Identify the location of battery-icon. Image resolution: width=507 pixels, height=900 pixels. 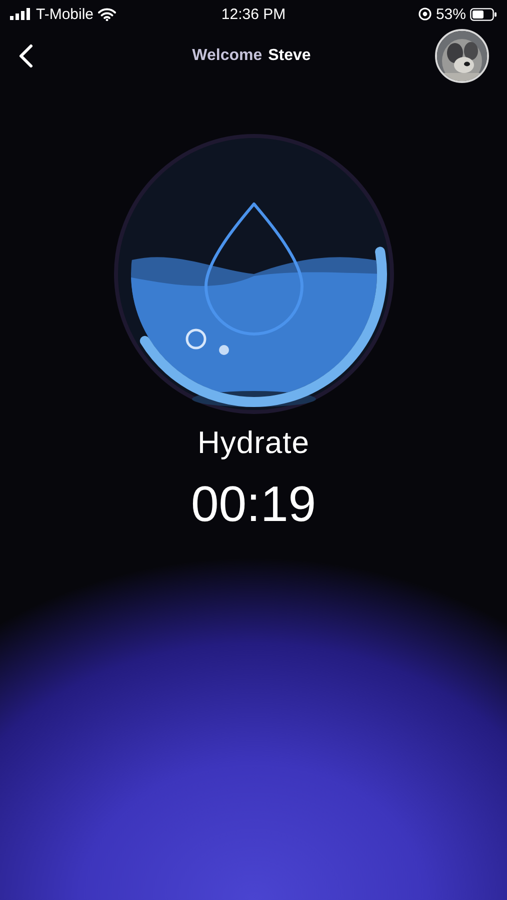
(483, 14).